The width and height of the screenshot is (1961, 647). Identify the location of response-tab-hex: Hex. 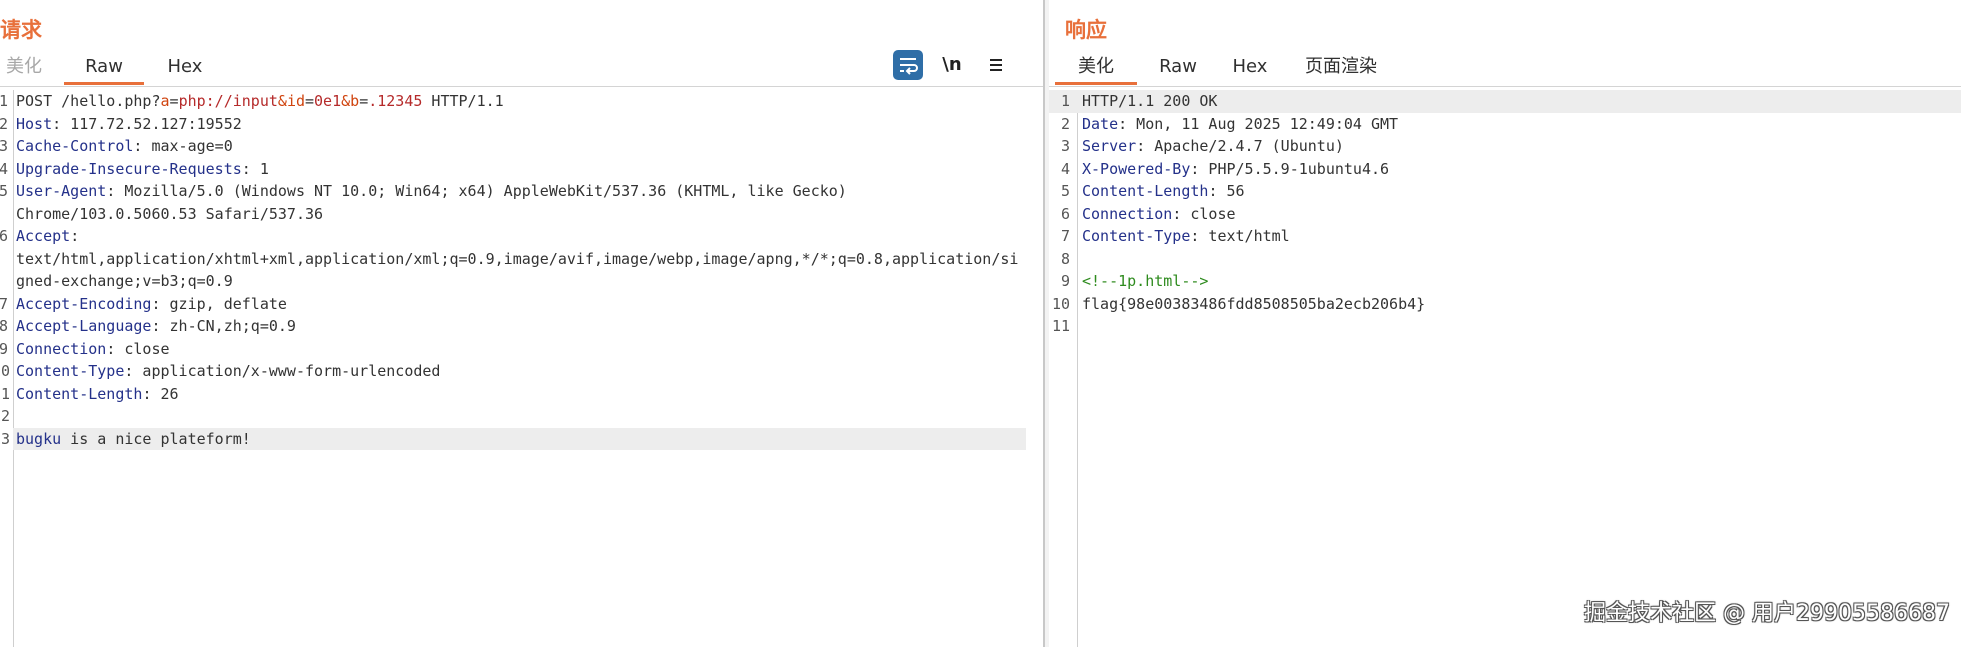
(1250, 68).